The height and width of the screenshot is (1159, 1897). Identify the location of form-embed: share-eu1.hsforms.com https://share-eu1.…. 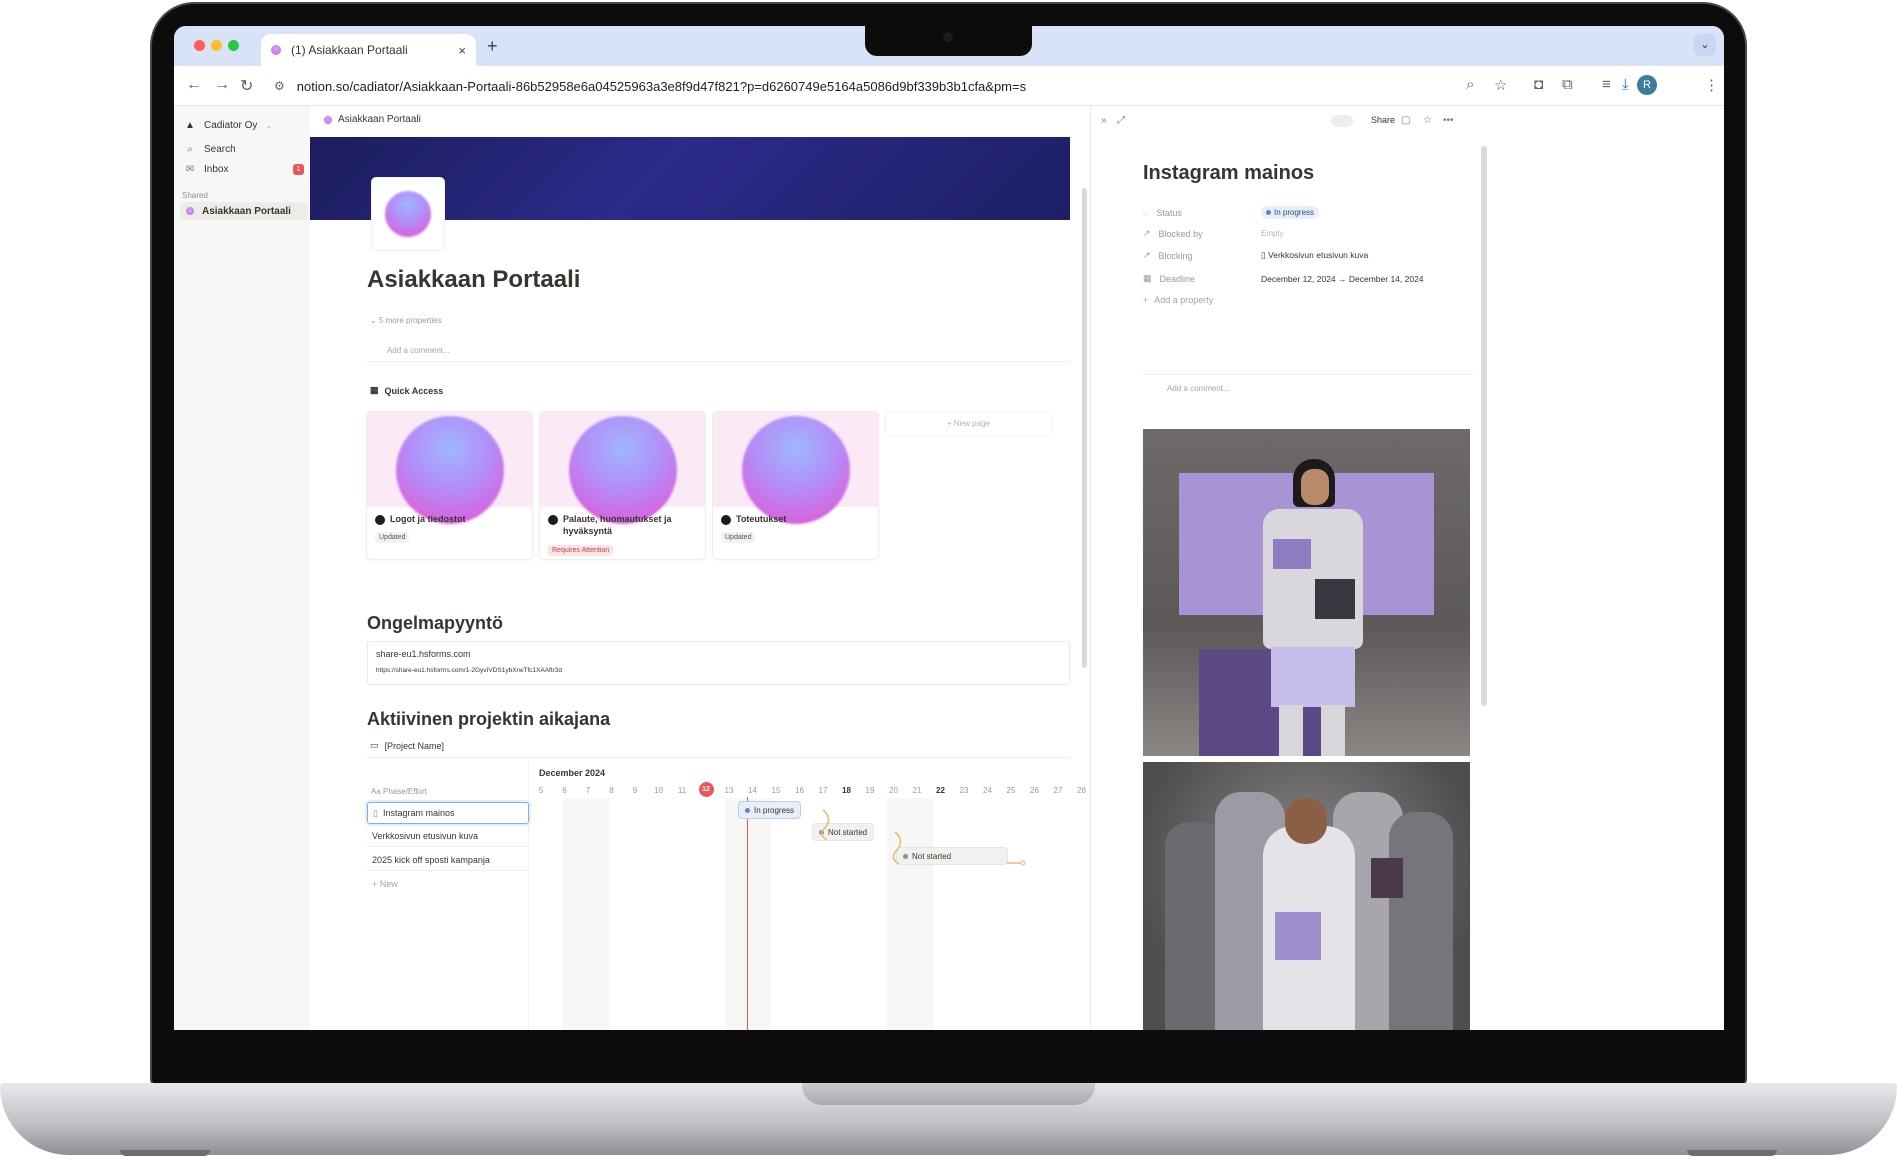
(718, 663).